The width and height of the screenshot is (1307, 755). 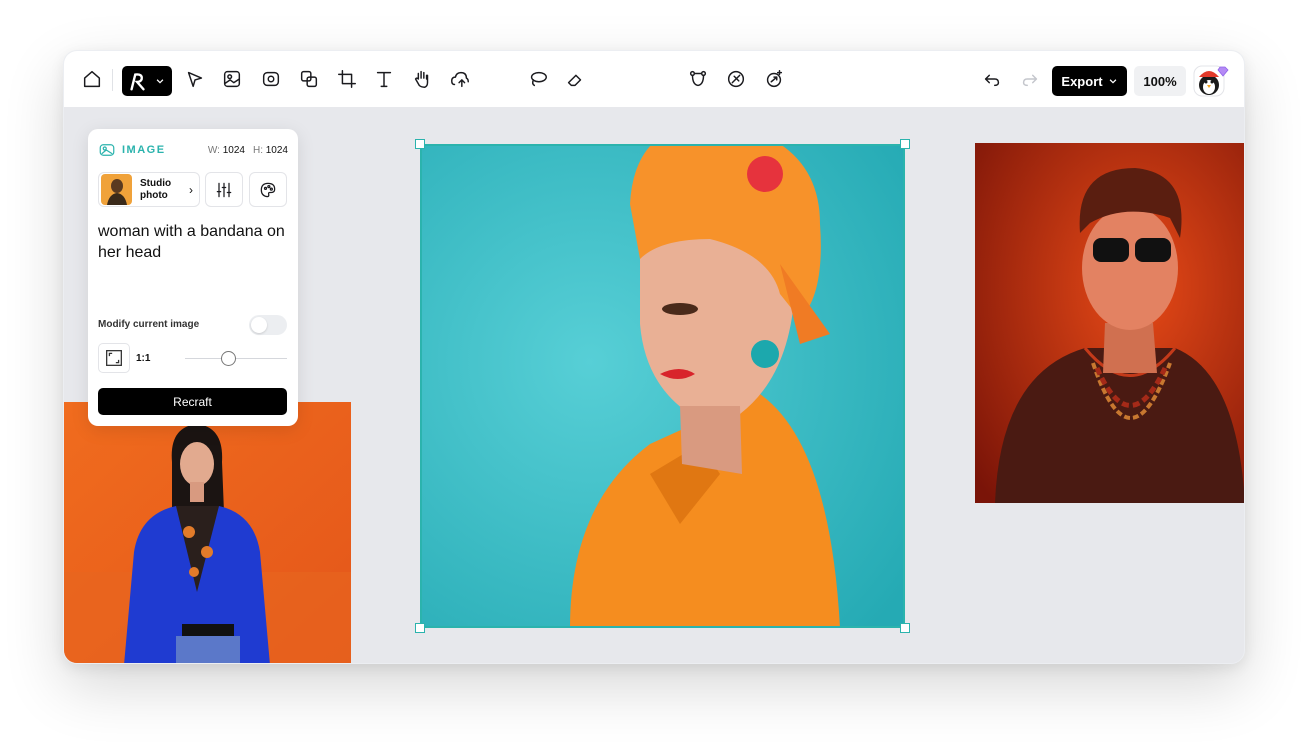 I want to click on panel-title: IMAGE, so click(x=144, y=150).